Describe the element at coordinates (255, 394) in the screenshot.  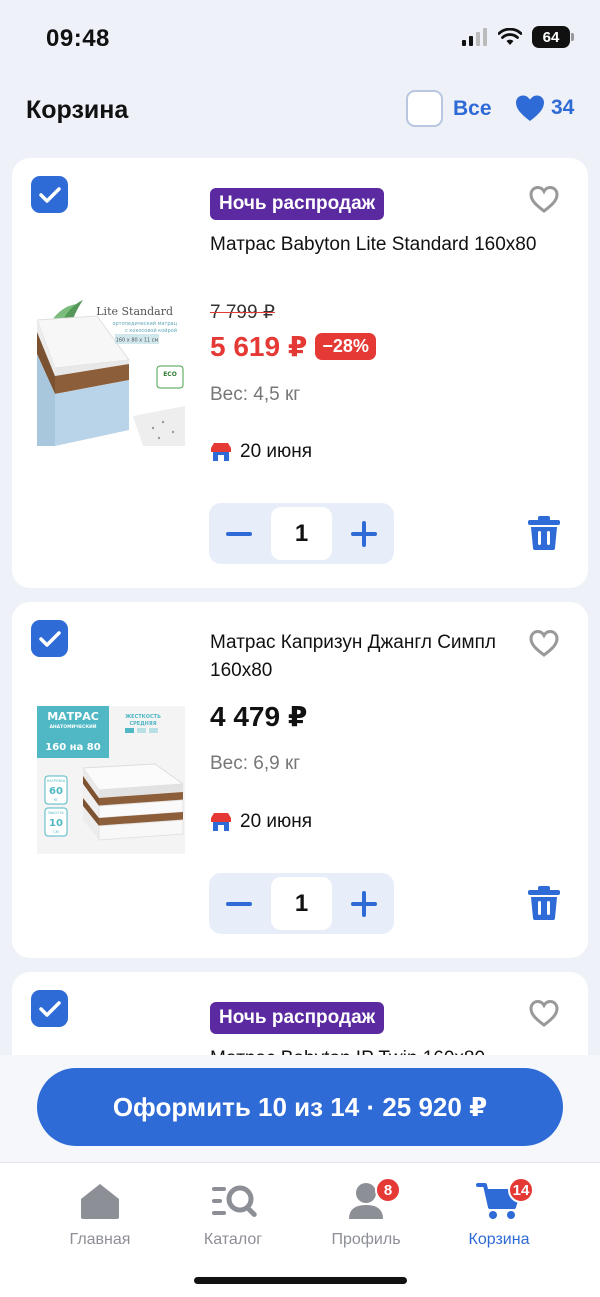
I see `product-weight: Вес: 4,5 кг` at that location.